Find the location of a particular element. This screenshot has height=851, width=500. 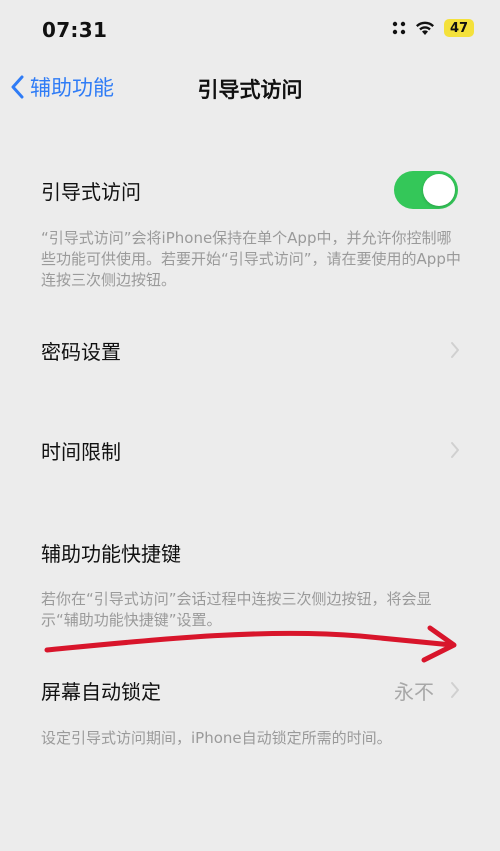

guided-access-row: 引导式访问 is located at coordinates (250, 190).